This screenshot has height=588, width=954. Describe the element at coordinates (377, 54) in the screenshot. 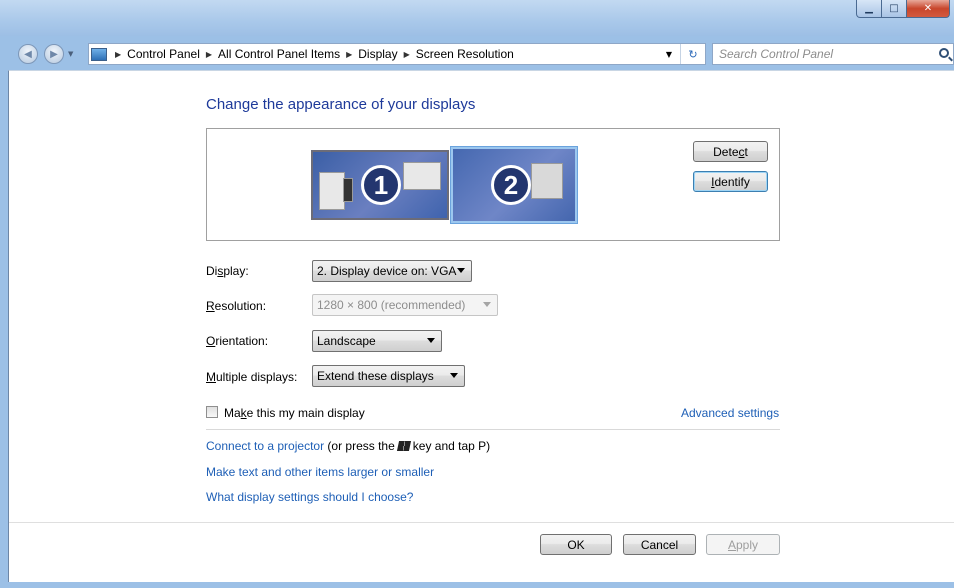

I see `breadcrumb-display: Display` at that location.